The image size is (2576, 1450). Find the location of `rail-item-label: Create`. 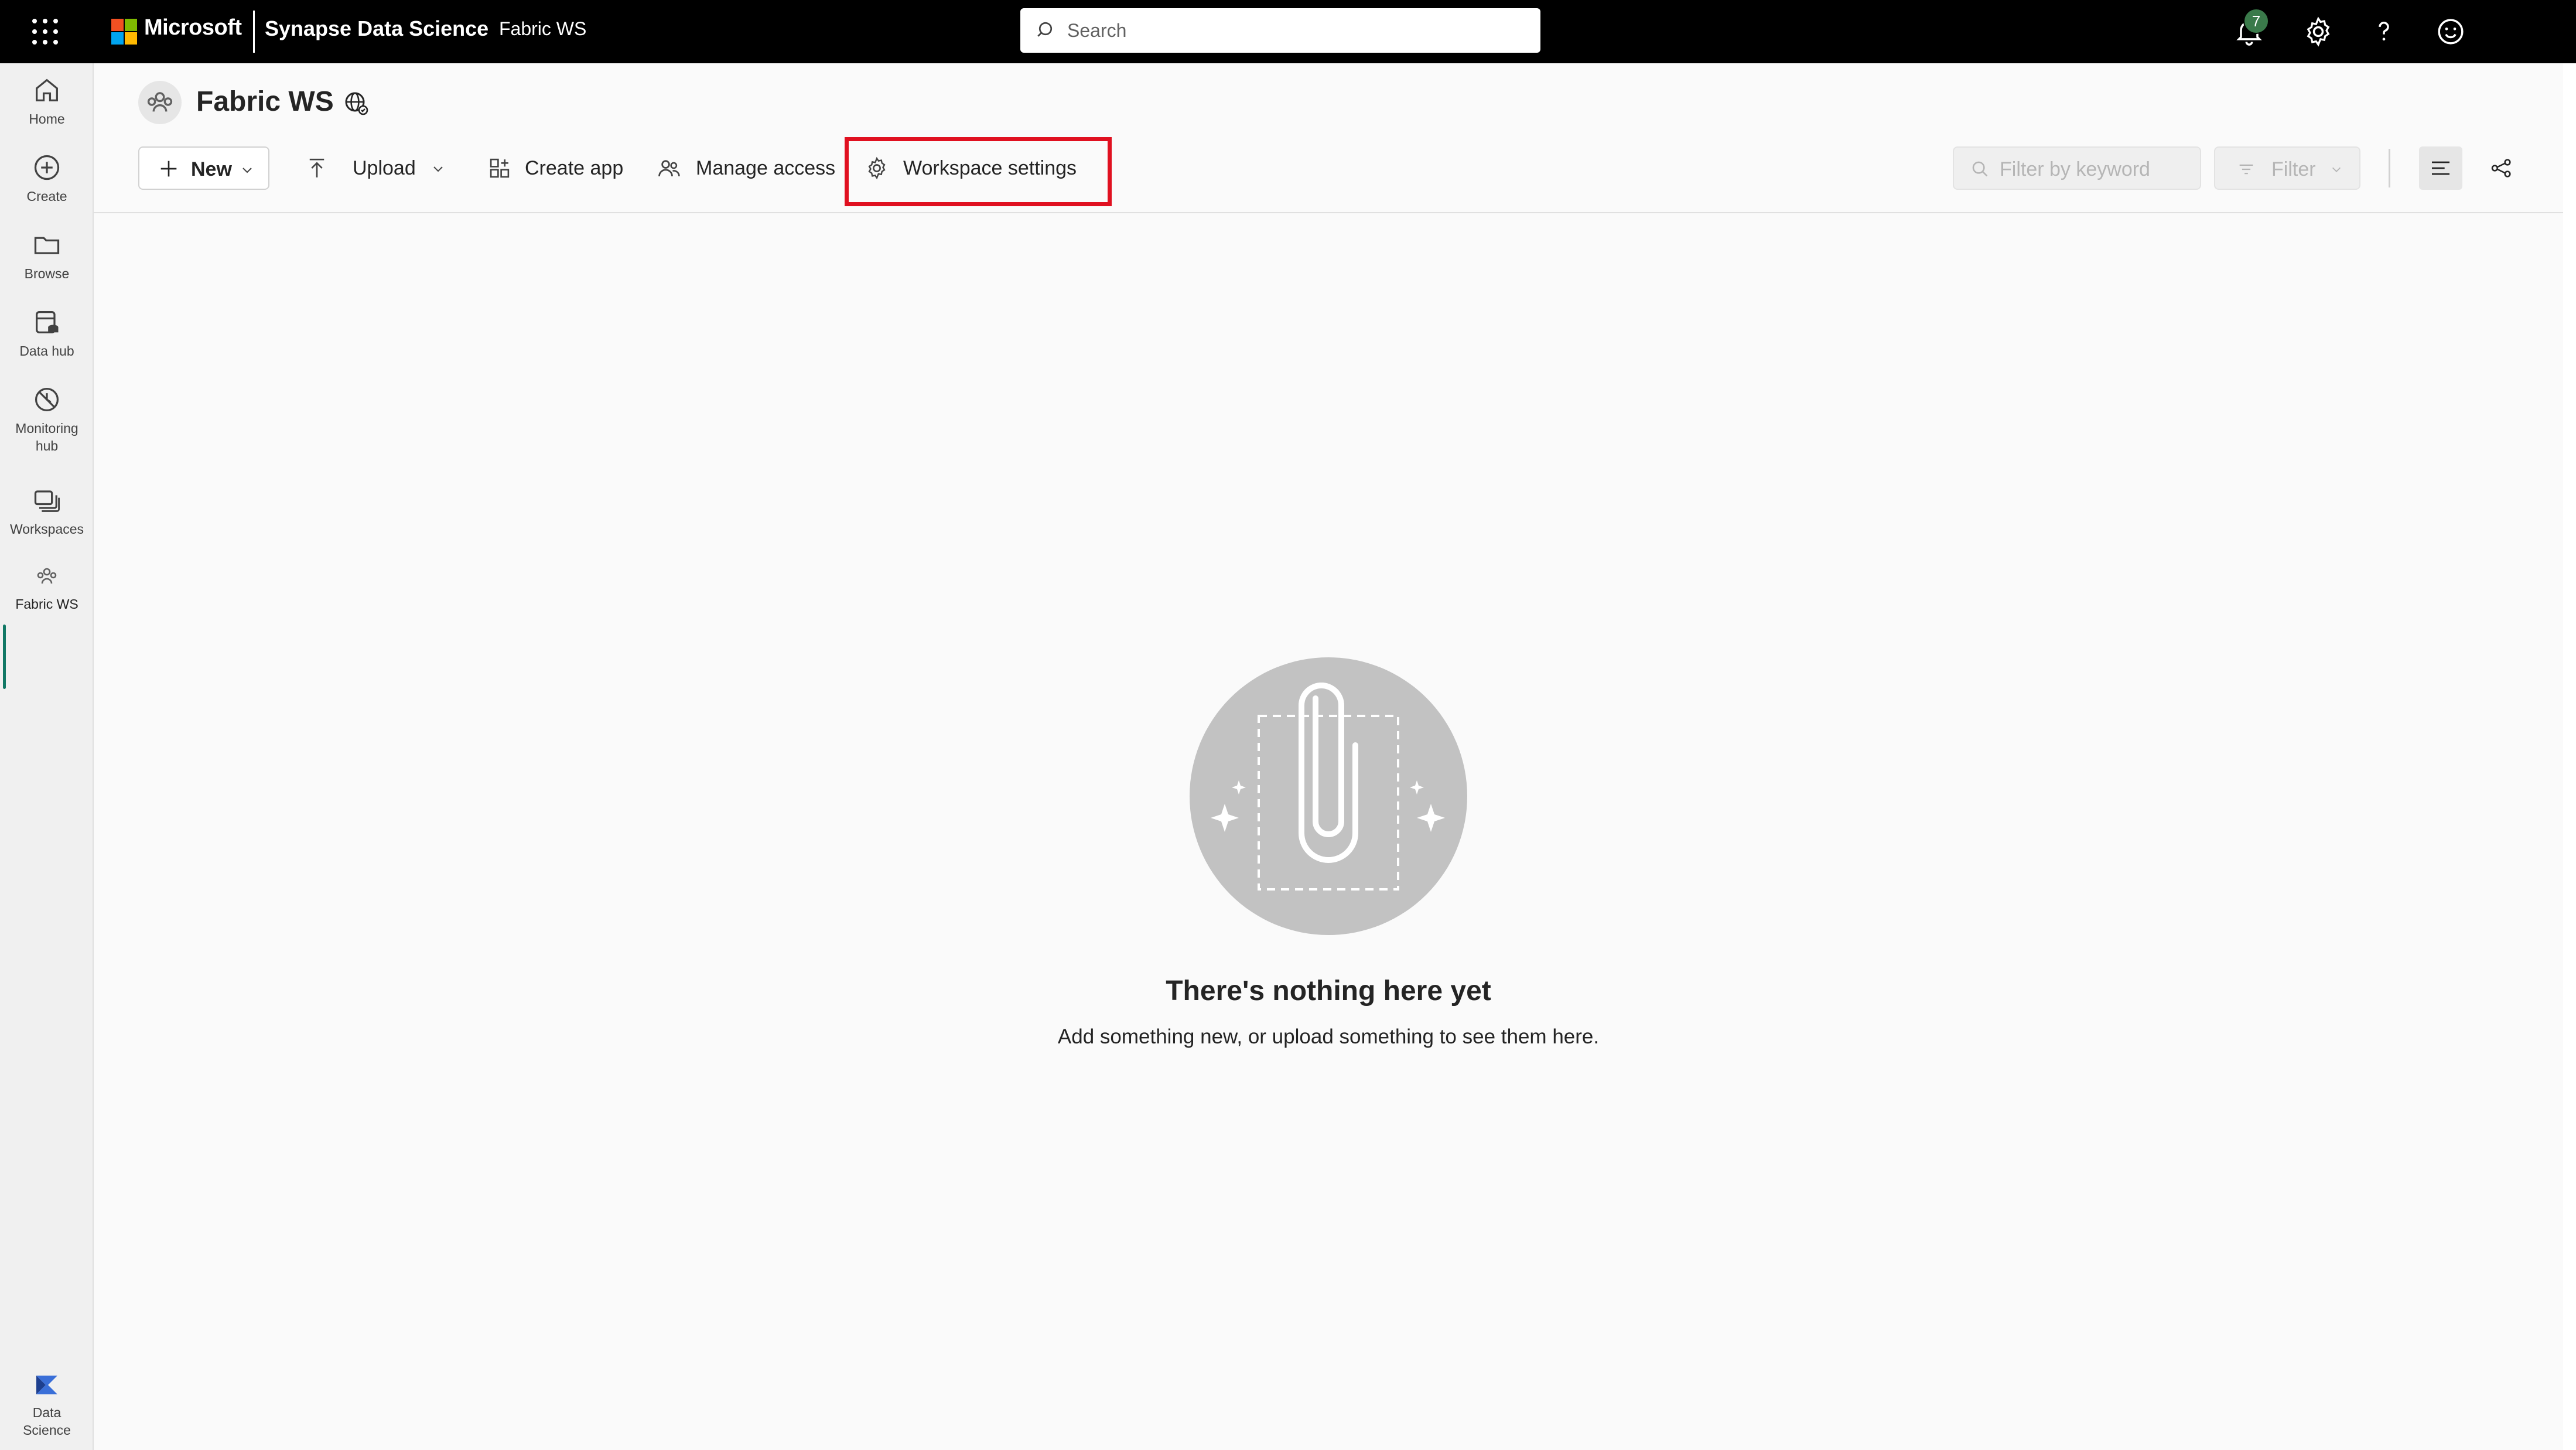

rail-item-label: Create is located at coordinates (47, 196).